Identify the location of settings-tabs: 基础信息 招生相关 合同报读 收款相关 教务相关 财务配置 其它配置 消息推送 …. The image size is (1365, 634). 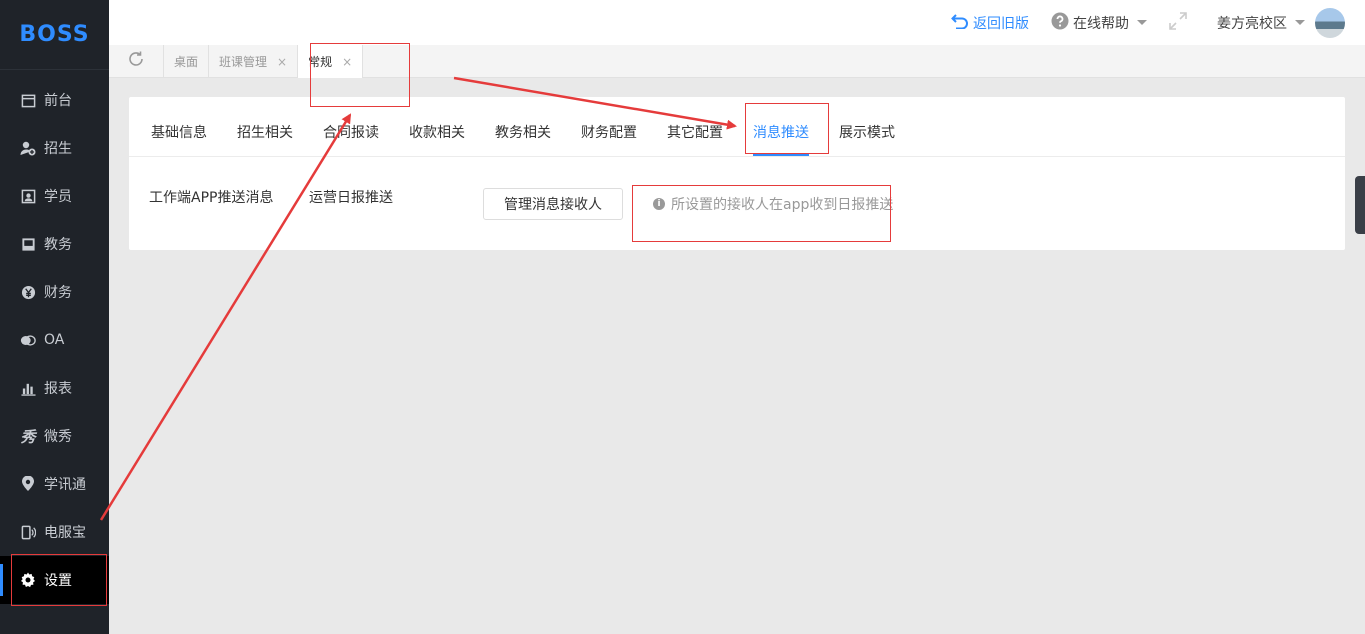
(737, 127).